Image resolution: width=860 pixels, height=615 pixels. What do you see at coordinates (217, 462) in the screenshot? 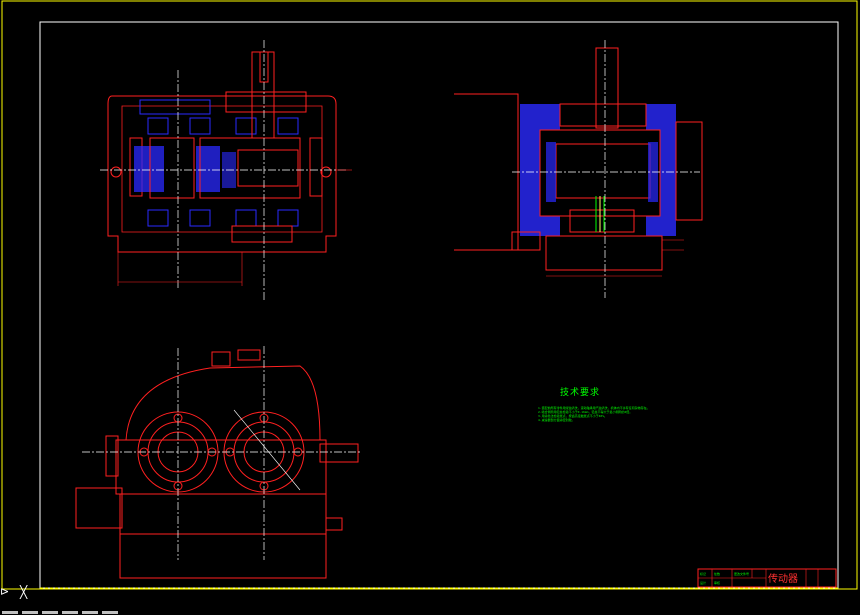
I see `plan-view` at bounding box center [217, 462].